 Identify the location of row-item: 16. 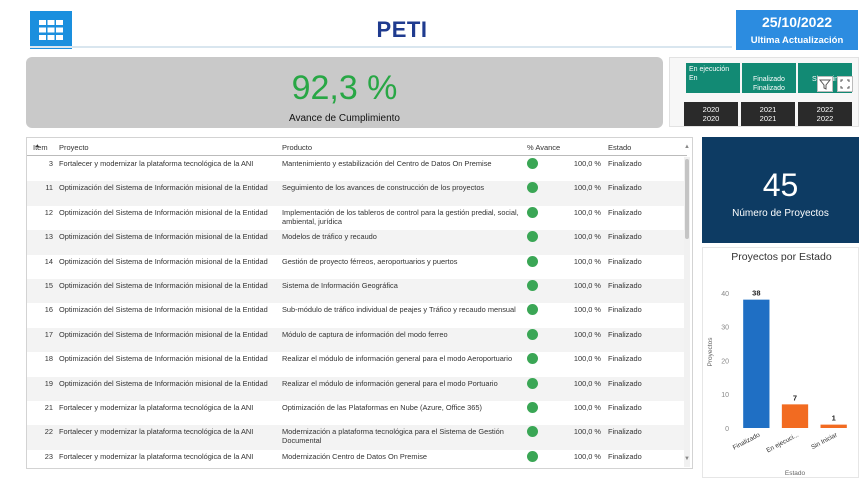
(48, 310).